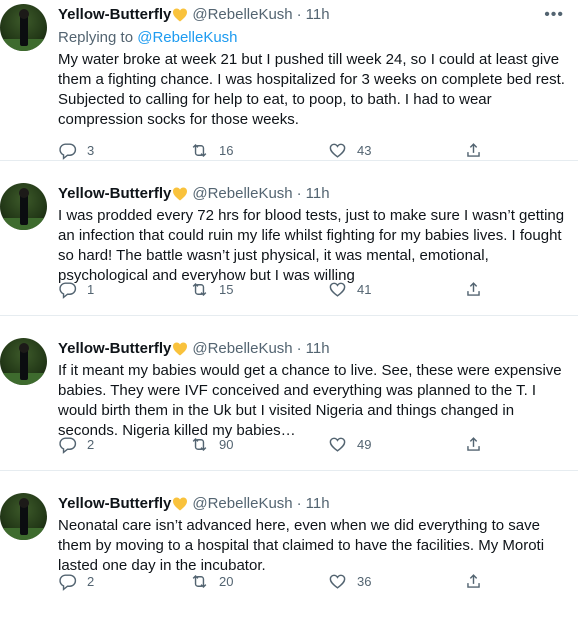  I want to click on like-count: 43, so click(364, 150).